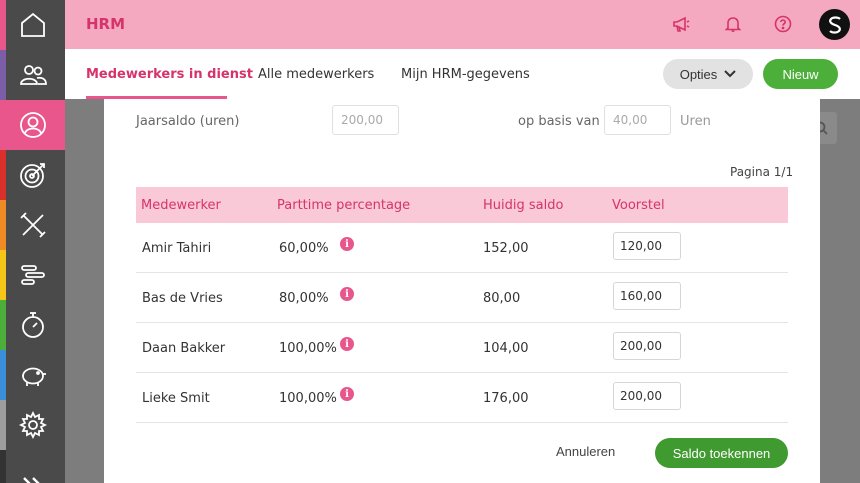 The image size is (860, 483). I want to click on user-icon, so click(32, 125).